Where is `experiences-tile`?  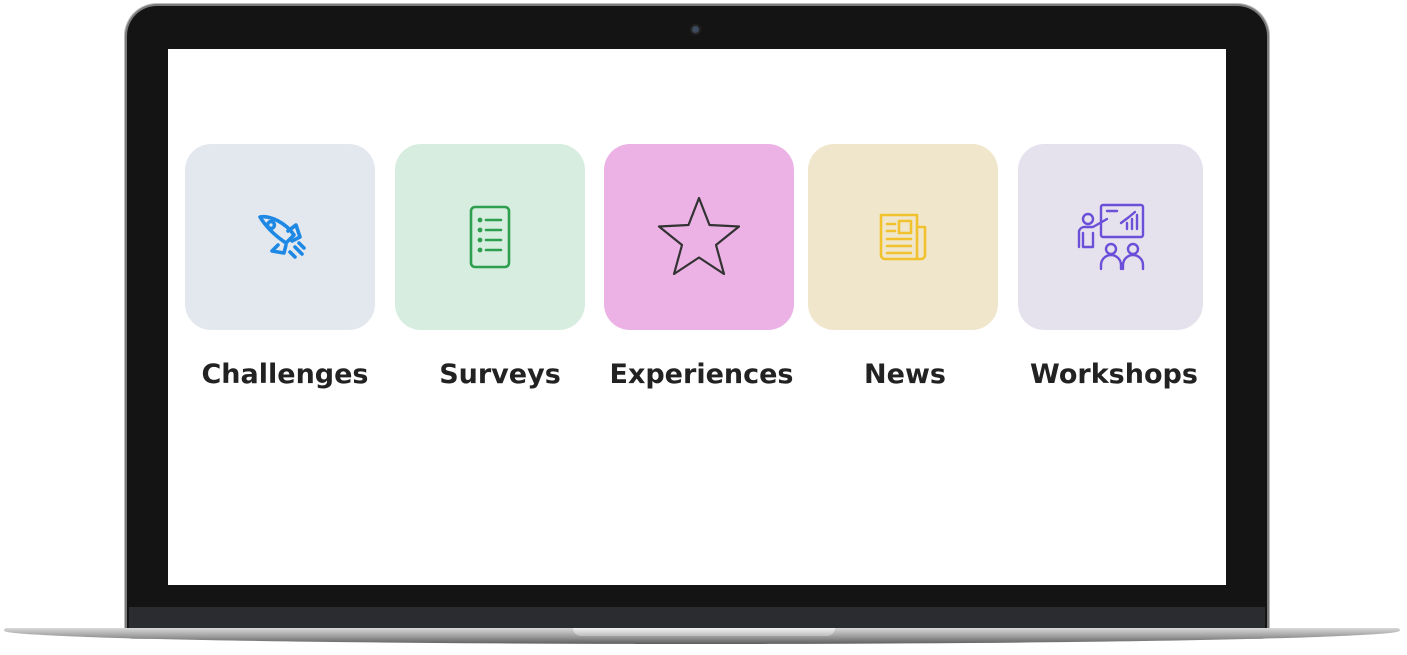 experiences-tile is located at coordinates (699, 237).